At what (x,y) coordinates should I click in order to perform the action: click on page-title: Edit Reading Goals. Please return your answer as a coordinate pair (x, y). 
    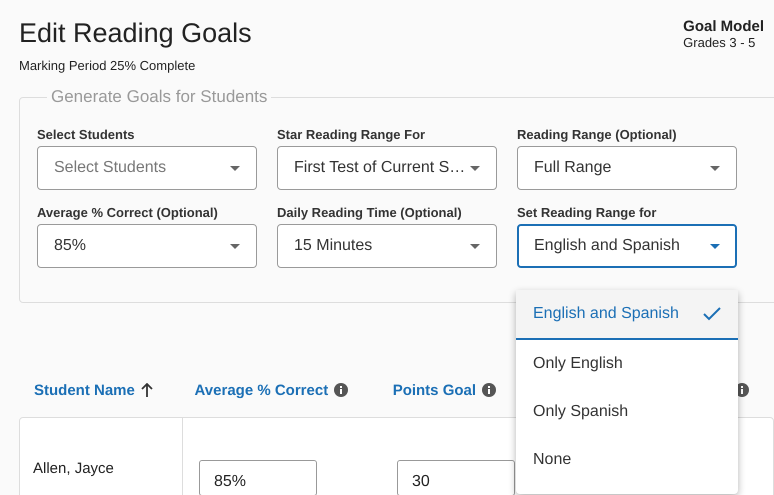
    Looking at the image, I should click on (135, 33).